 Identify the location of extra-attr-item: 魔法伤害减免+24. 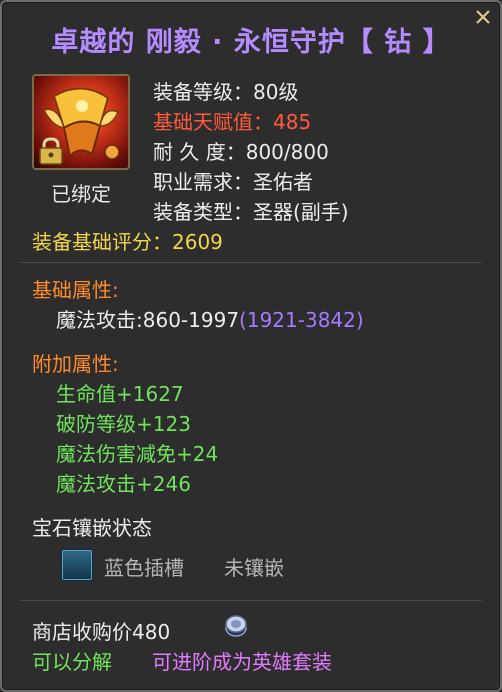
(137, 454).